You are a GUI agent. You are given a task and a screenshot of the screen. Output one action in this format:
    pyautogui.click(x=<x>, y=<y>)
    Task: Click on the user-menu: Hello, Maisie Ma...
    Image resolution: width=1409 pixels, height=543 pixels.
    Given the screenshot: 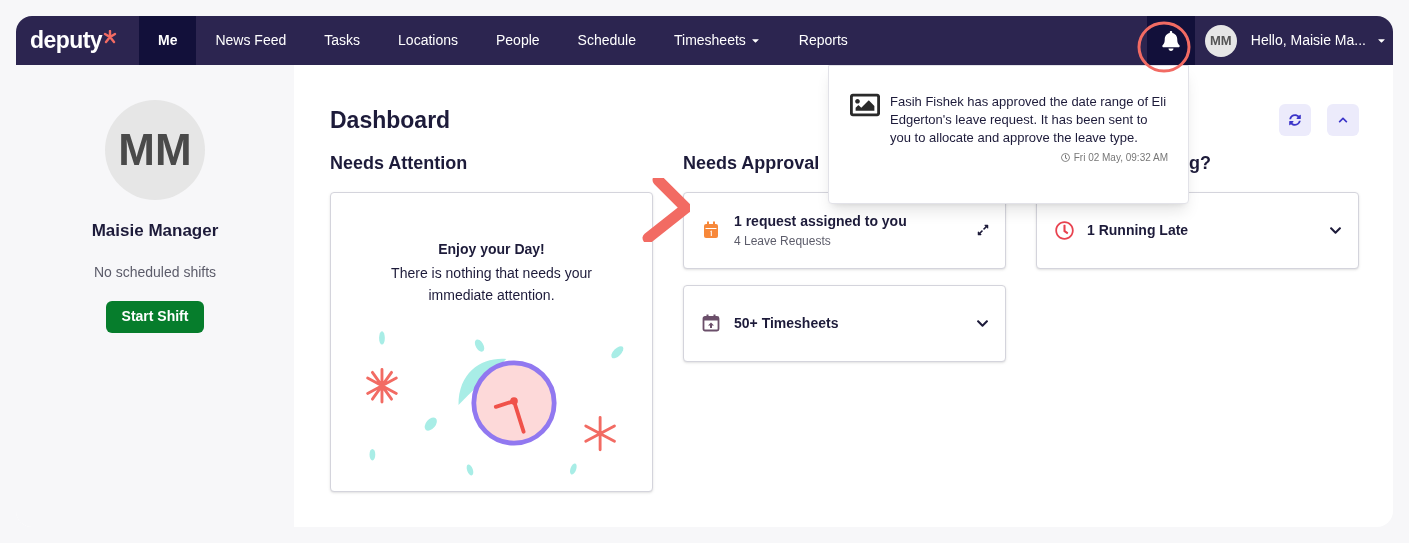 What is the action you would take?
    pyautogui.click(x=1318, y=40)
    